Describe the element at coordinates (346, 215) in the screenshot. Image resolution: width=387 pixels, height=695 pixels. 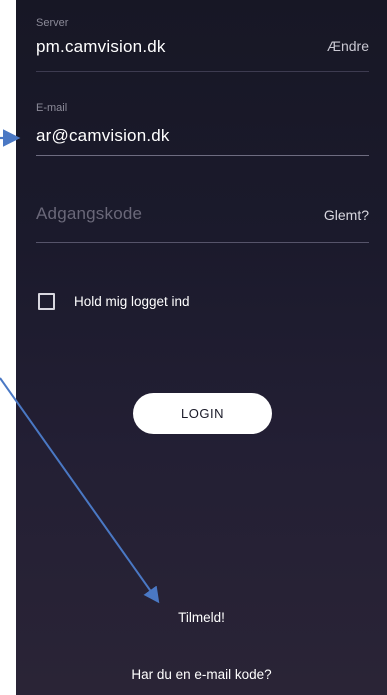
I see `forgot-password-link: Glemt?` at that location.